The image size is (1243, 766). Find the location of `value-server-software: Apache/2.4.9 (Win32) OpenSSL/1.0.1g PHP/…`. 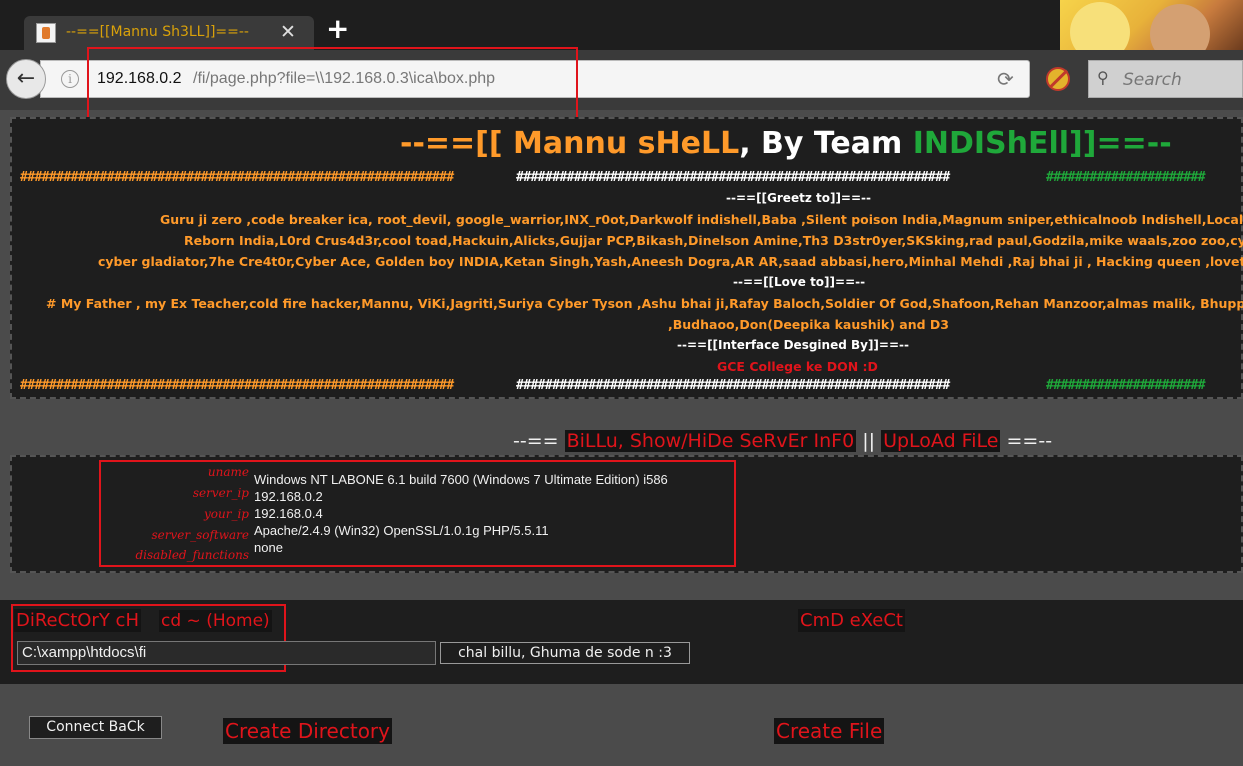

value-server-software: Apache/2.4.9 (Win32) OpenSSL/1.0.1g PHP/… is located at coordinates (401, 530).